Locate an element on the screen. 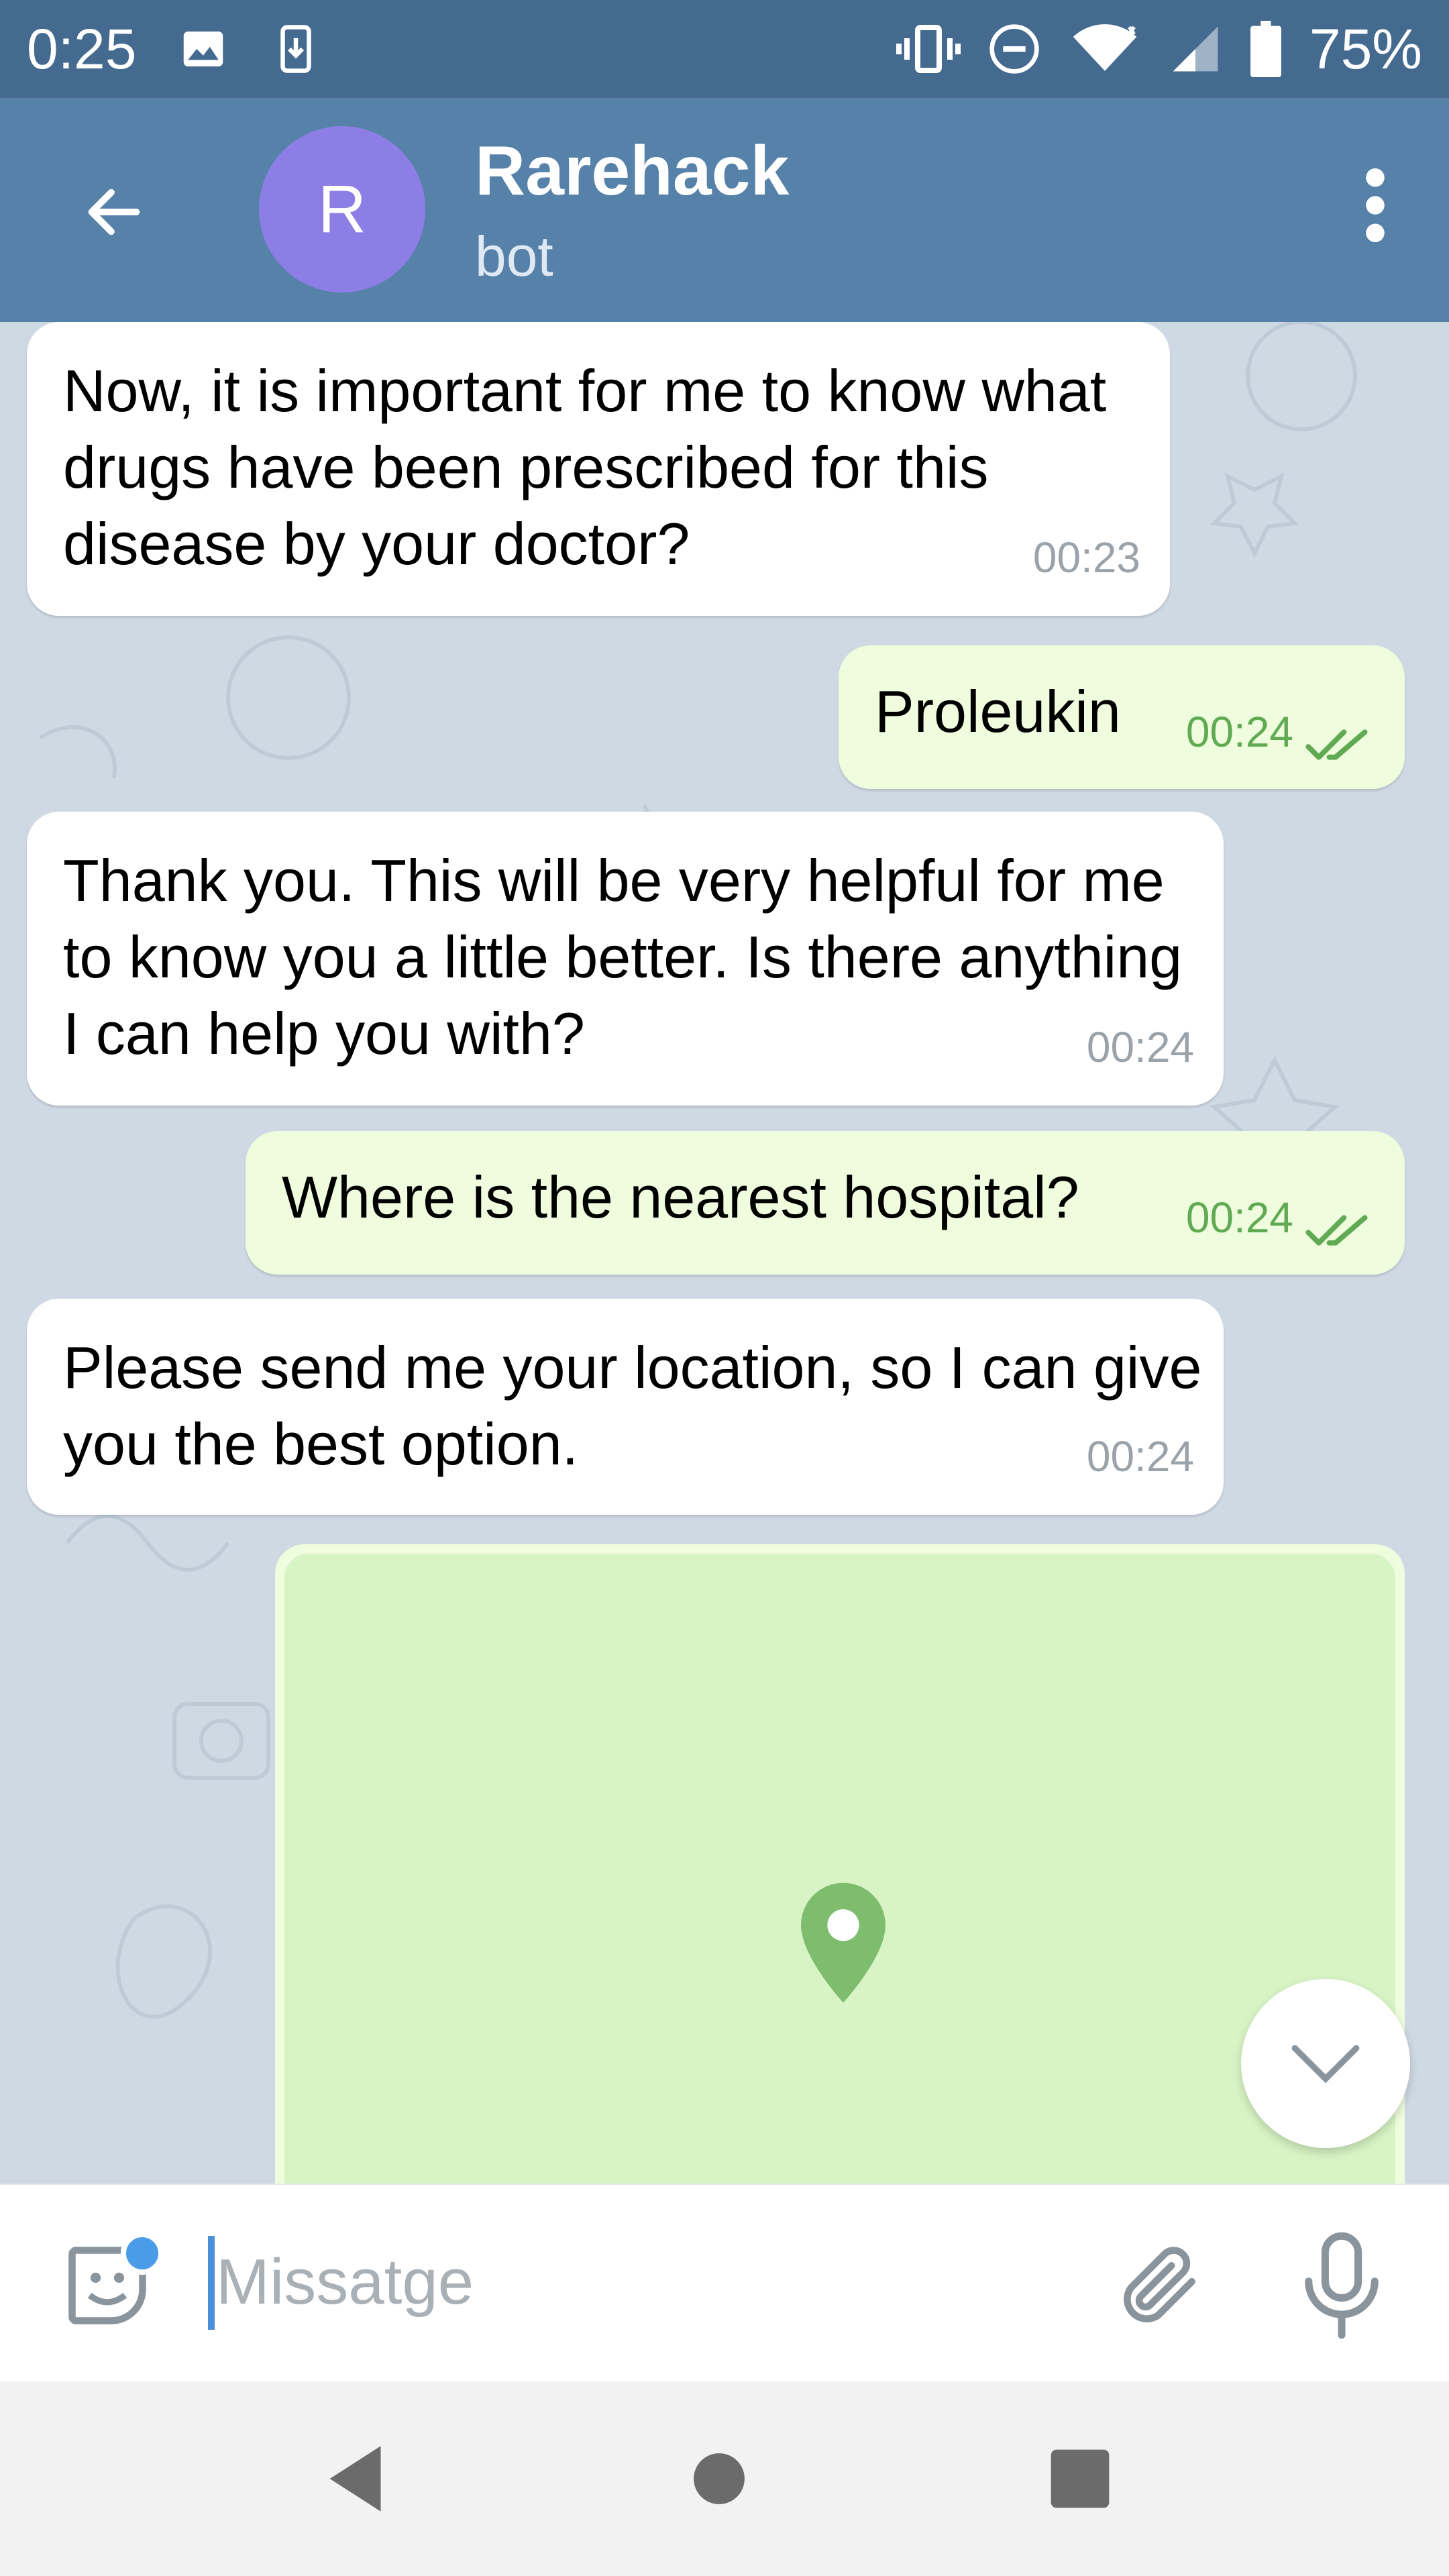 The width and height of the screenshot is (1449, 2576). more-vertical-icon is located at coordinates (1375, 205).